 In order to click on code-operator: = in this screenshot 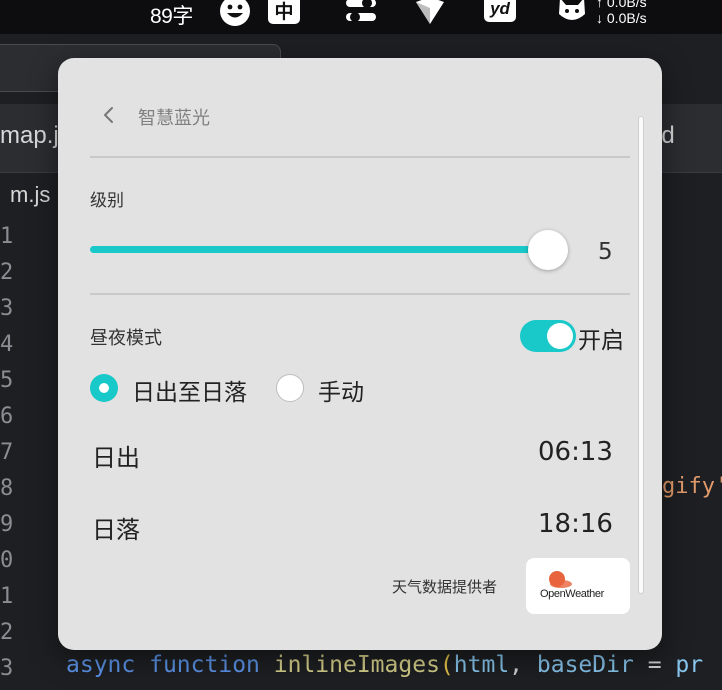, I will do `click(654, 665)`.